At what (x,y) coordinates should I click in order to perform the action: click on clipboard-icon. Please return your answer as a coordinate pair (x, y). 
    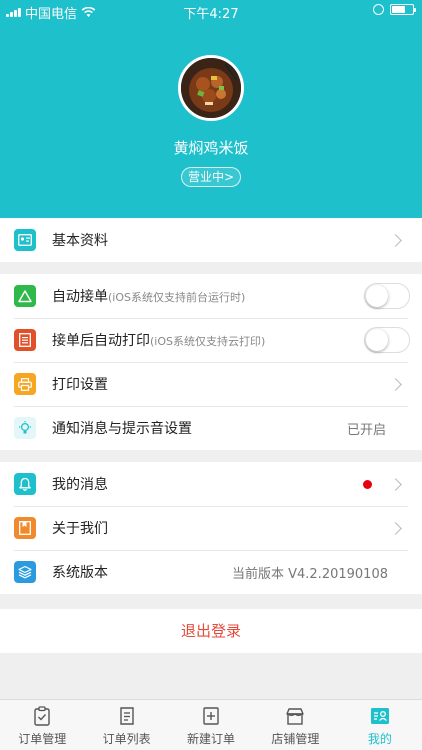
    Looking at the image, I should click on (42, 716).